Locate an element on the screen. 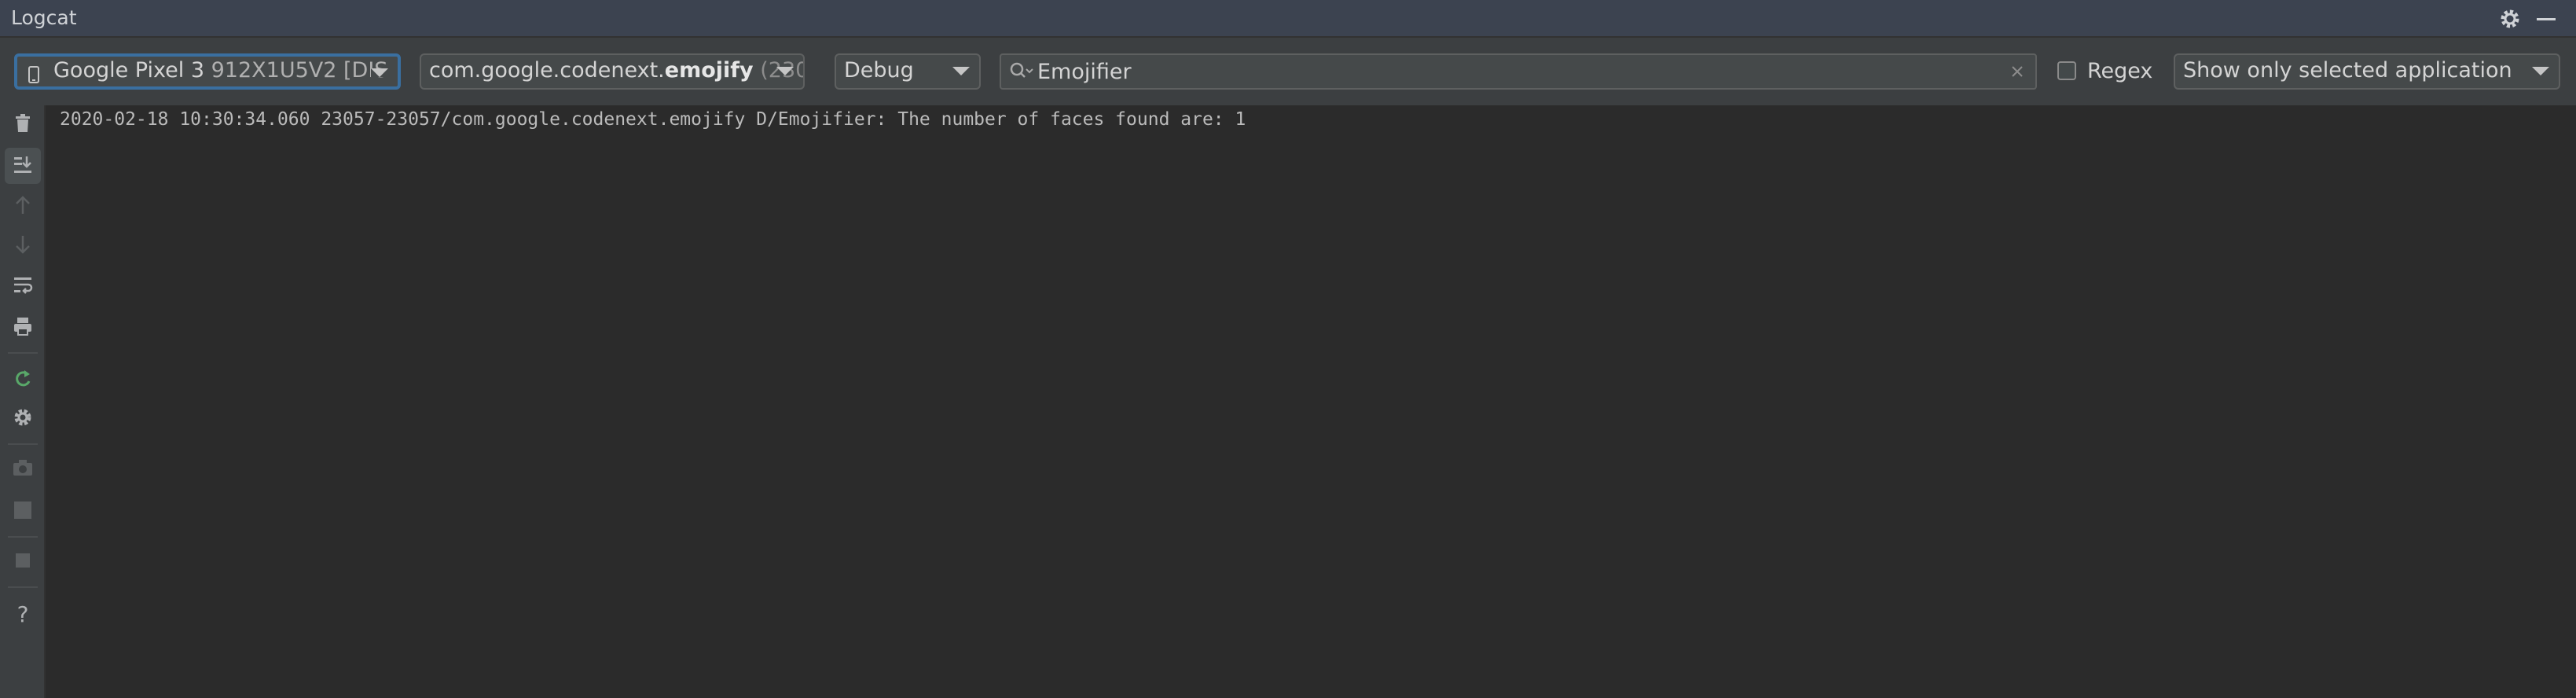  regex-label: Regex is located at coordinates (2119, 71).